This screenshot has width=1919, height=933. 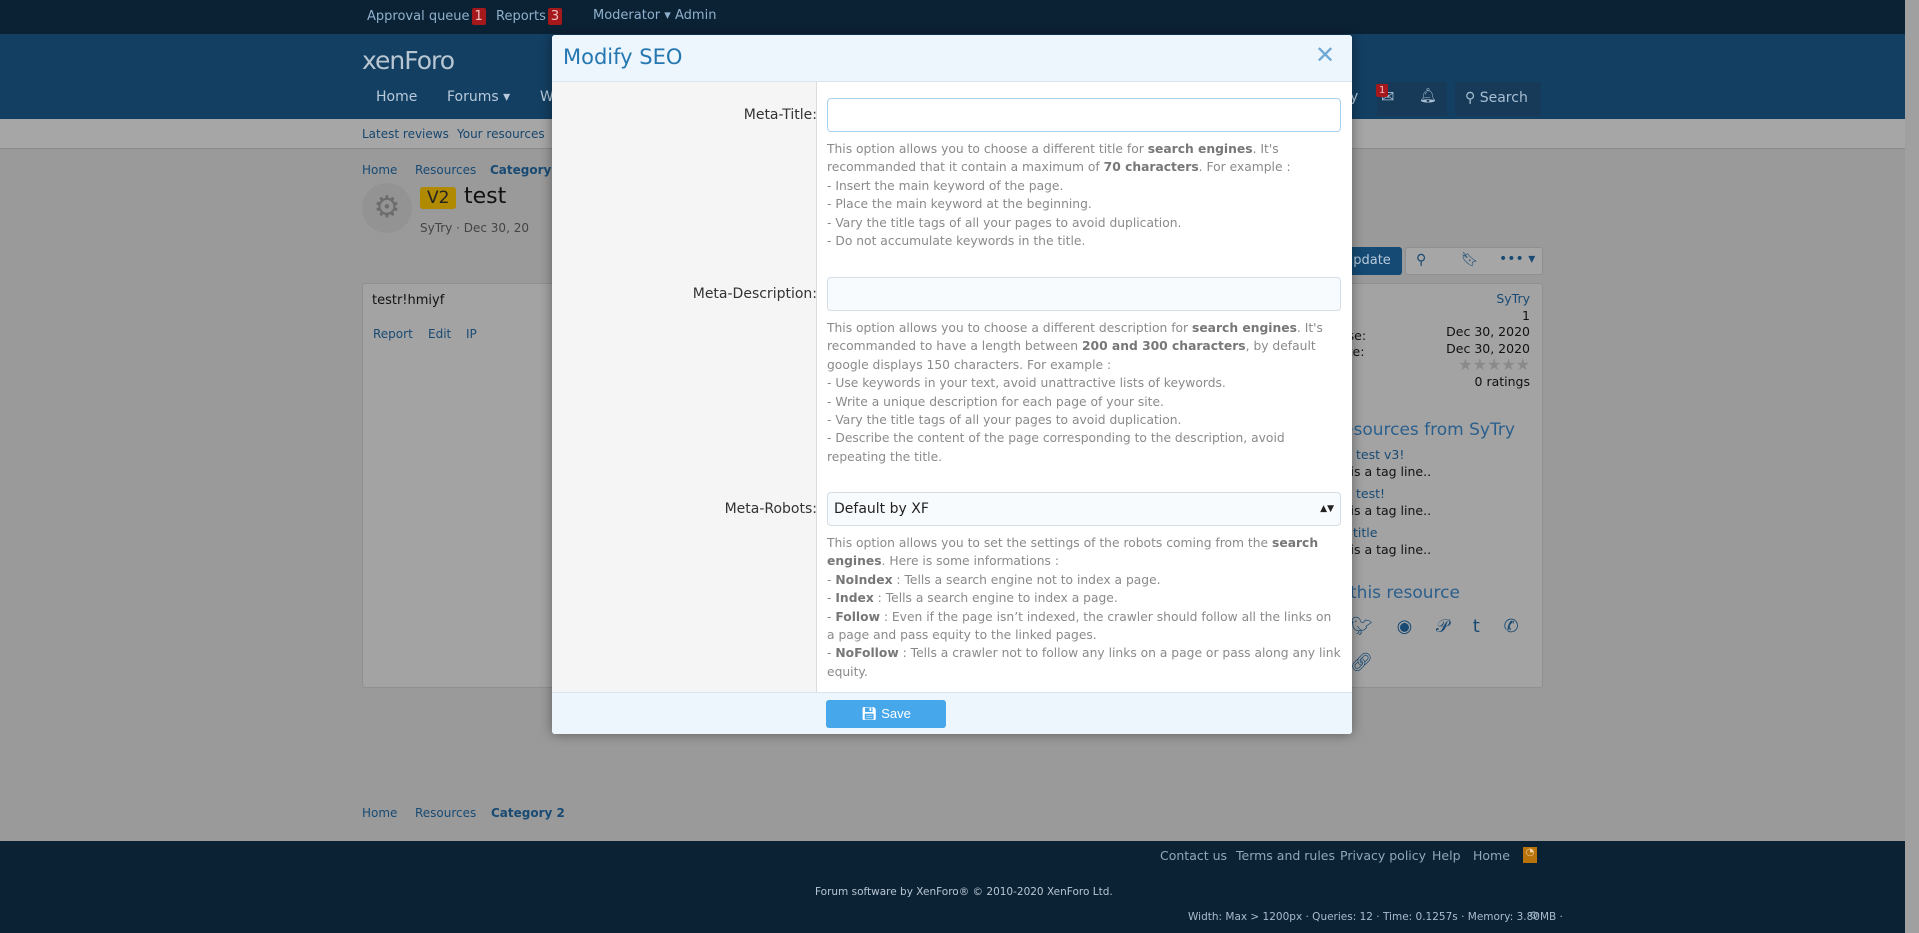 I want to click on tumblr-icon: t, so click(x=1476, y=626).